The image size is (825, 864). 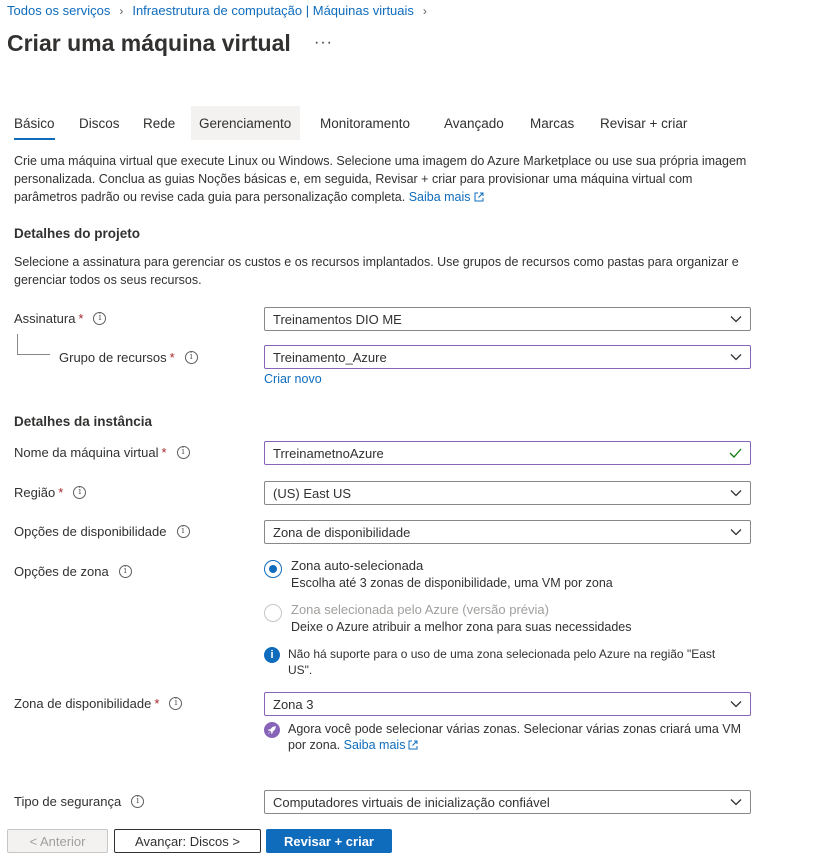 I want to click on more-options-icon: ···, so click(x=323, y=43).